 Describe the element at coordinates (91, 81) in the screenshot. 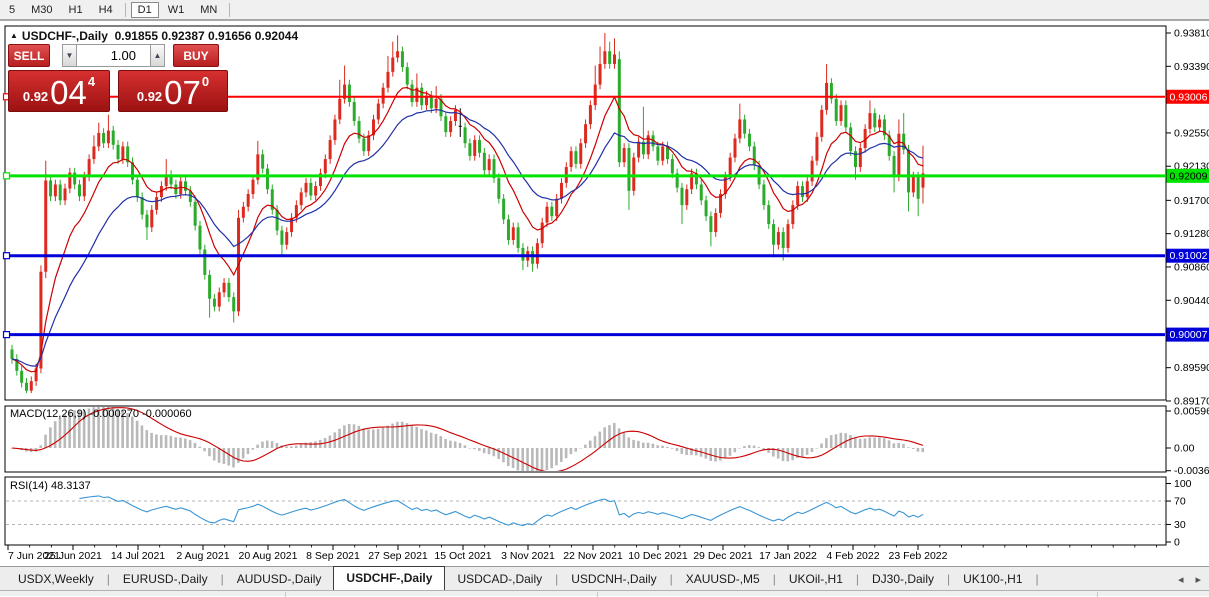

I see `sell-price-sup: 4` at that location.